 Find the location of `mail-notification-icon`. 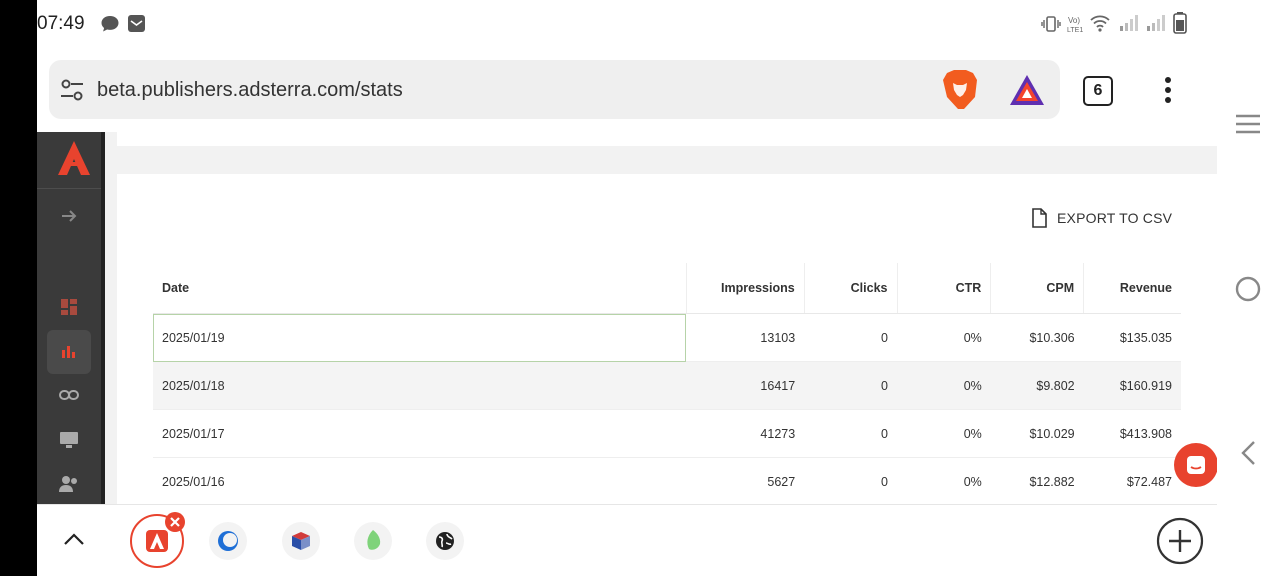

mail-notification-icon is located at coordinates (136, 23).